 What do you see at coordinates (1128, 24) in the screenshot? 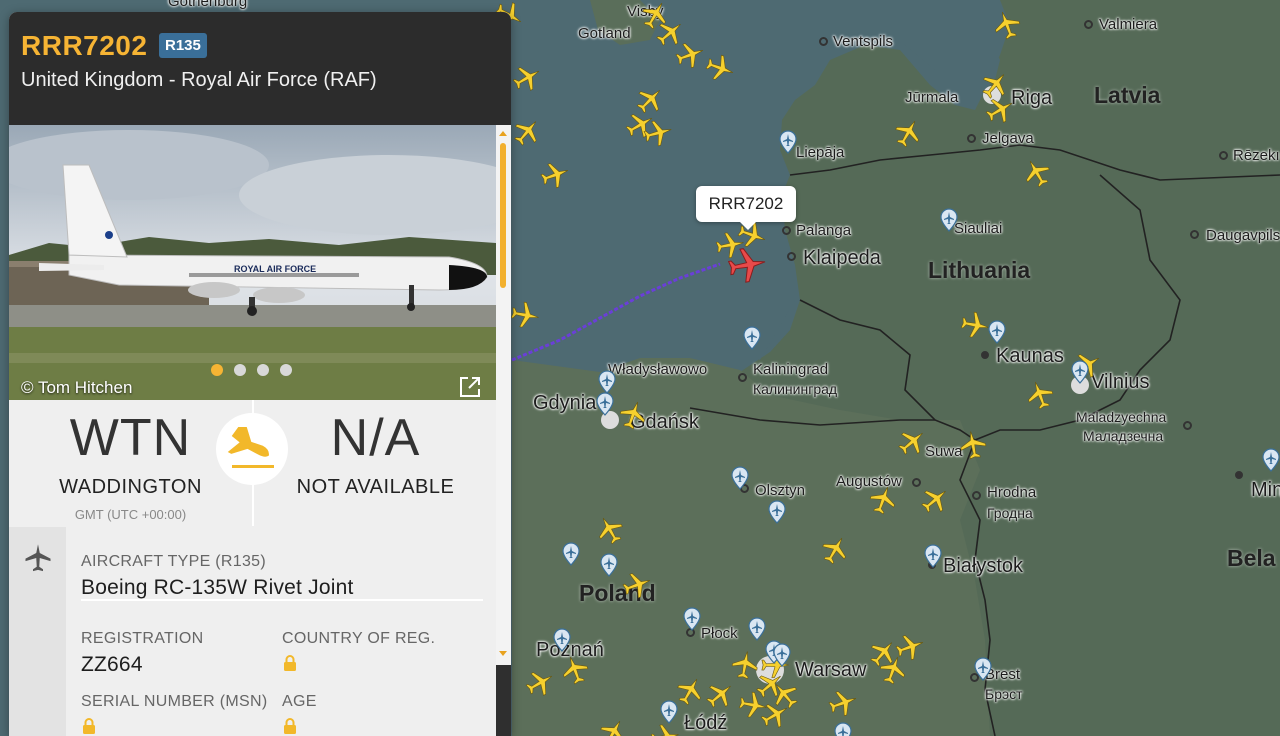
I see `city-label-valmiera: Valmiera` at bounding box center [1128, 24].